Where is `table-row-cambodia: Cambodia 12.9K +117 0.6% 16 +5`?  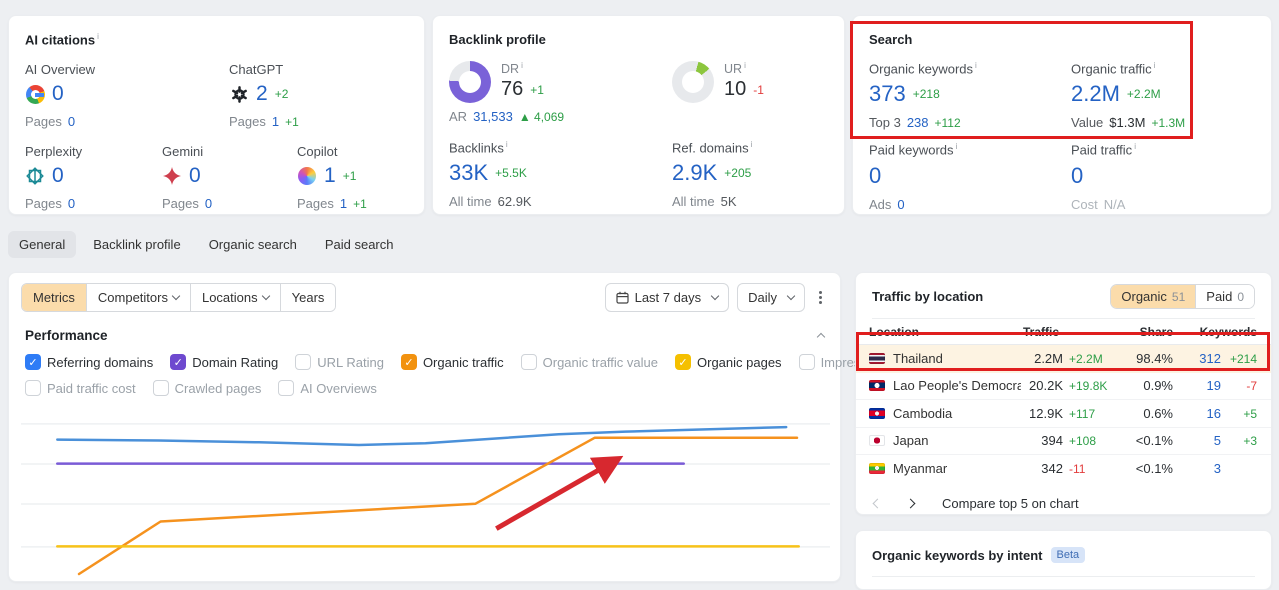
table-row-cambodia: Cambodia 12.9K +117 0.6% 16 +5 is located at coordinates (1063, 414).